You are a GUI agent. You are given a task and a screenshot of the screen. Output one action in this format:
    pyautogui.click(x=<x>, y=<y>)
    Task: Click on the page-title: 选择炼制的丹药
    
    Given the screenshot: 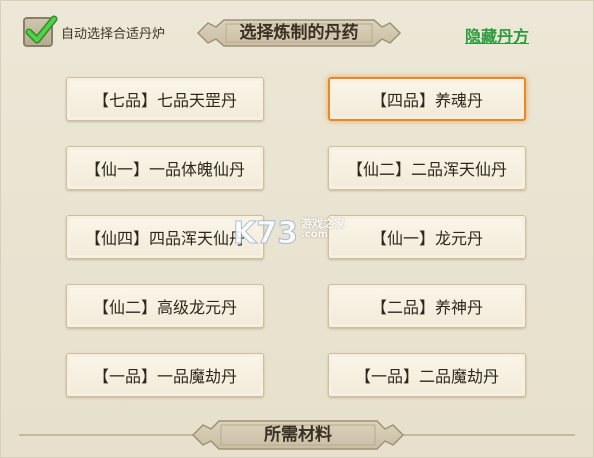 What is the action you would take?
    pyautogui.click(x=299, y=33)
    